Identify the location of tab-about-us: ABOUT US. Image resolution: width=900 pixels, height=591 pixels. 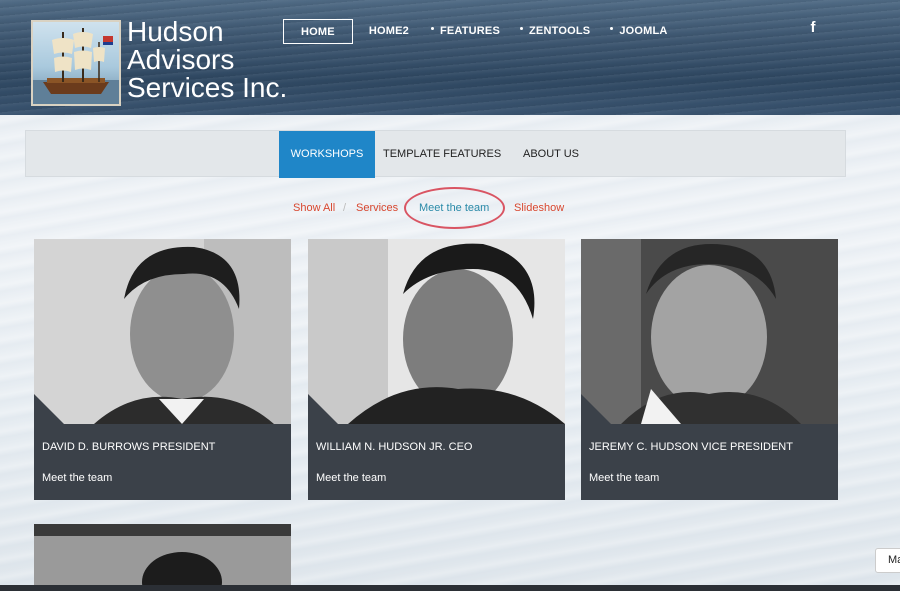
(551, 154).